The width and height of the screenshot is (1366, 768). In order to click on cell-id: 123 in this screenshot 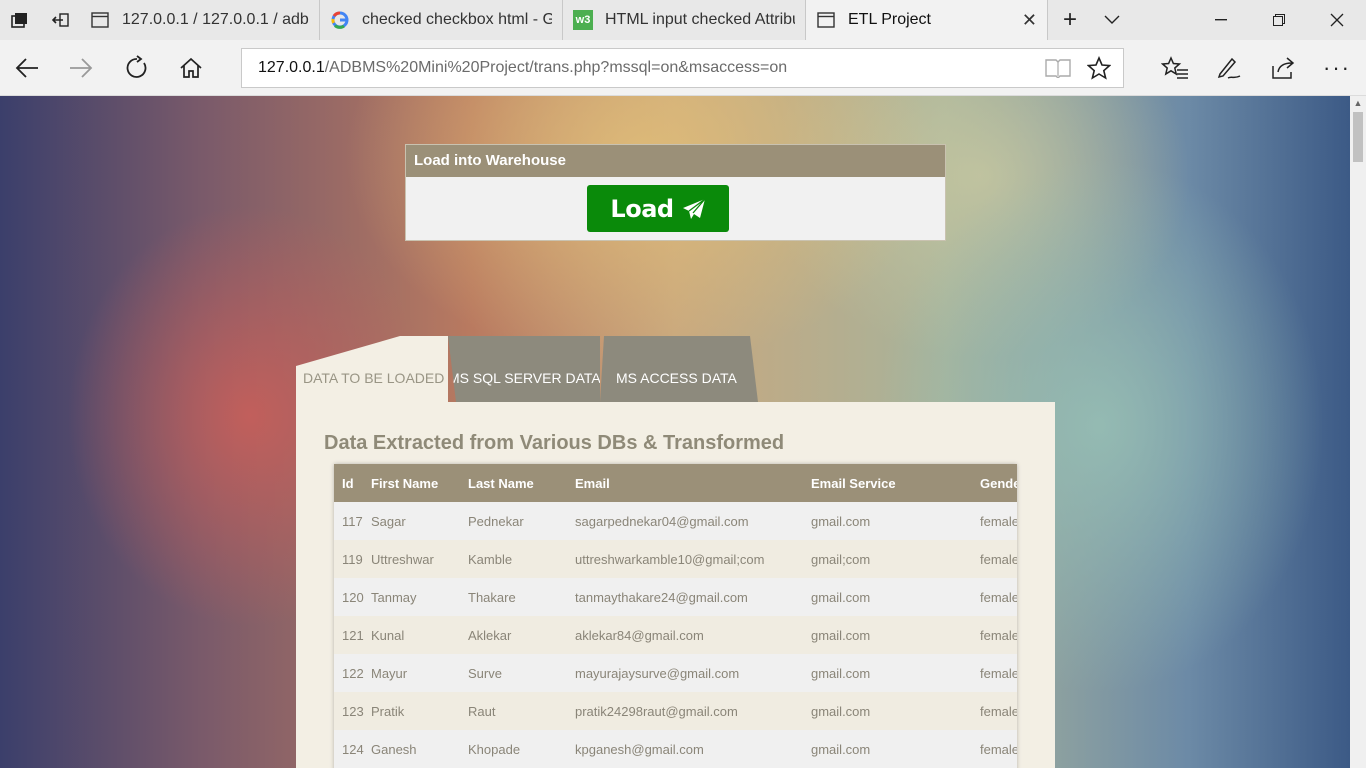, I will do `click(352, 711)`.